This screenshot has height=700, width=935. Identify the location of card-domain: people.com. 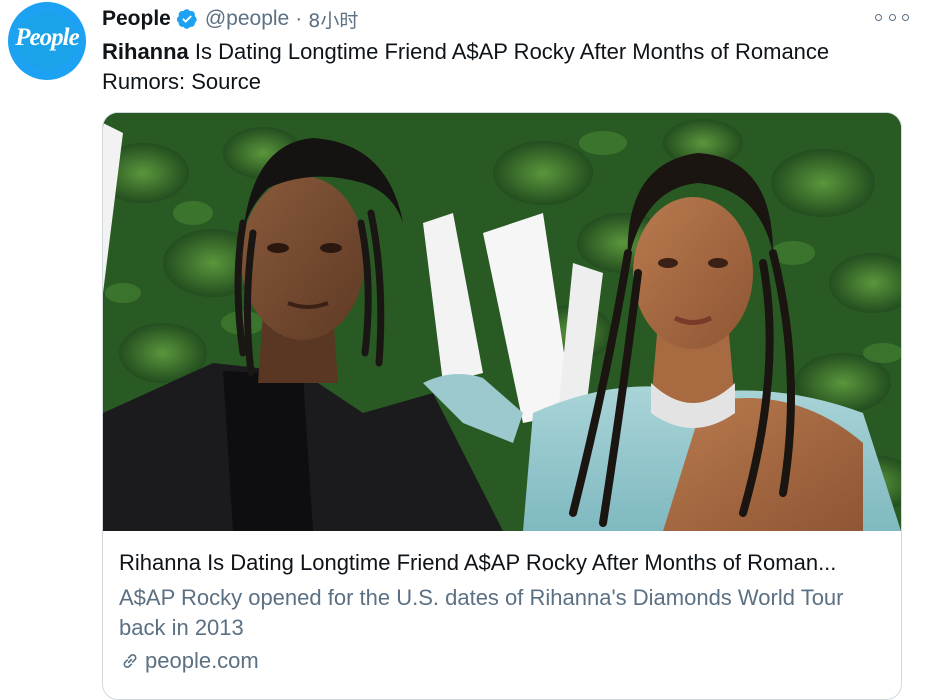
(189, 661).